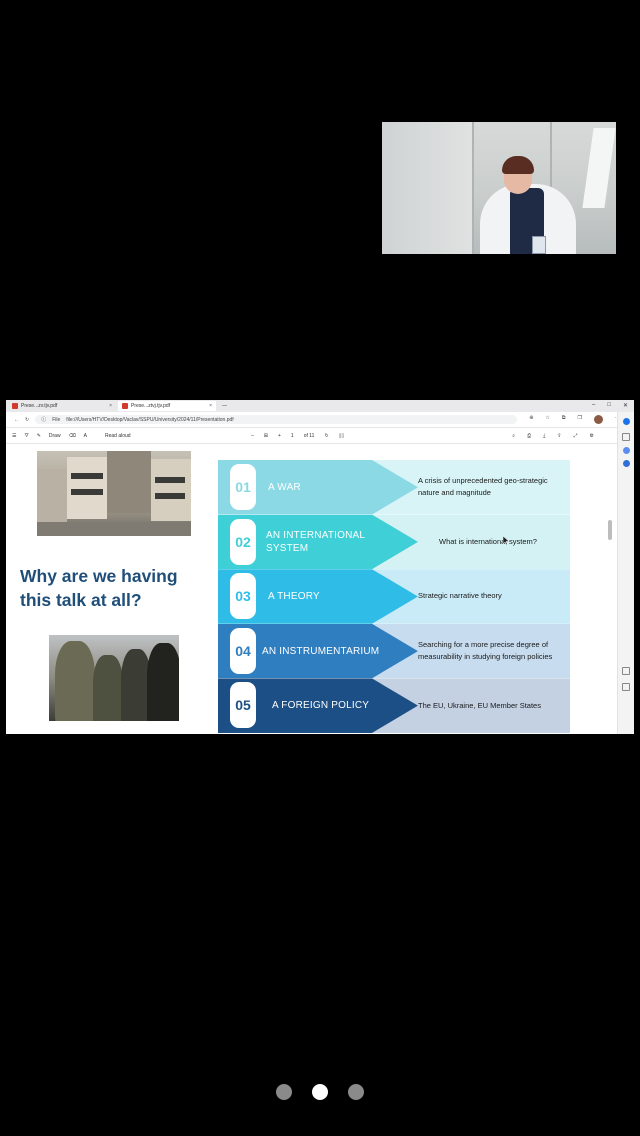  What do you see at coordinates (279, 436) in the screenshot?
I see `zoom-in-button: +` at bounding box center [279, 436].